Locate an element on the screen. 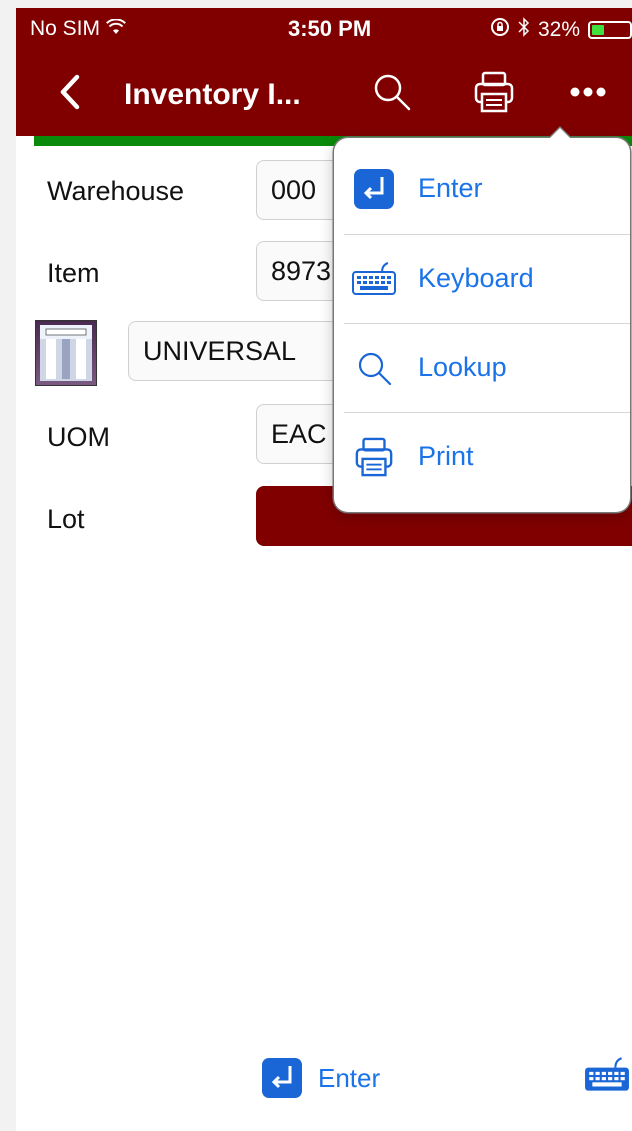 The width and height of the screenshot is (632, 1131). rotation-lock-icon is located at coordinates (500, 30).